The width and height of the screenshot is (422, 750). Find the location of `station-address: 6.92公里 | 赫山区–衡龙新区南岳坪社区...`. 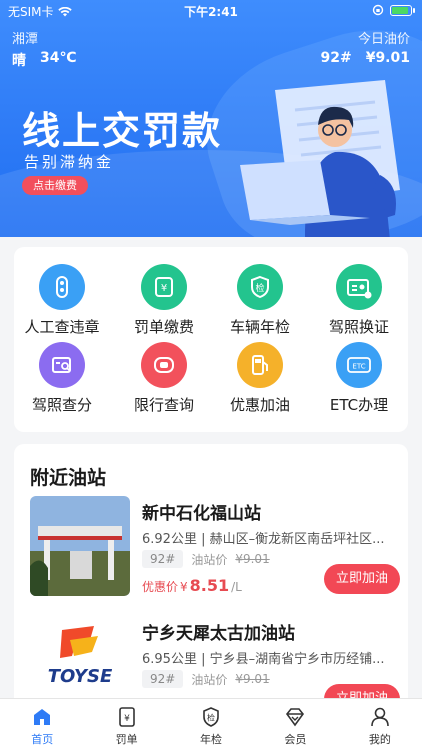

station-address: 6.92公里 | 赫山区–衡龙新区南岳坪社区... is located at coordinates (263, 539).